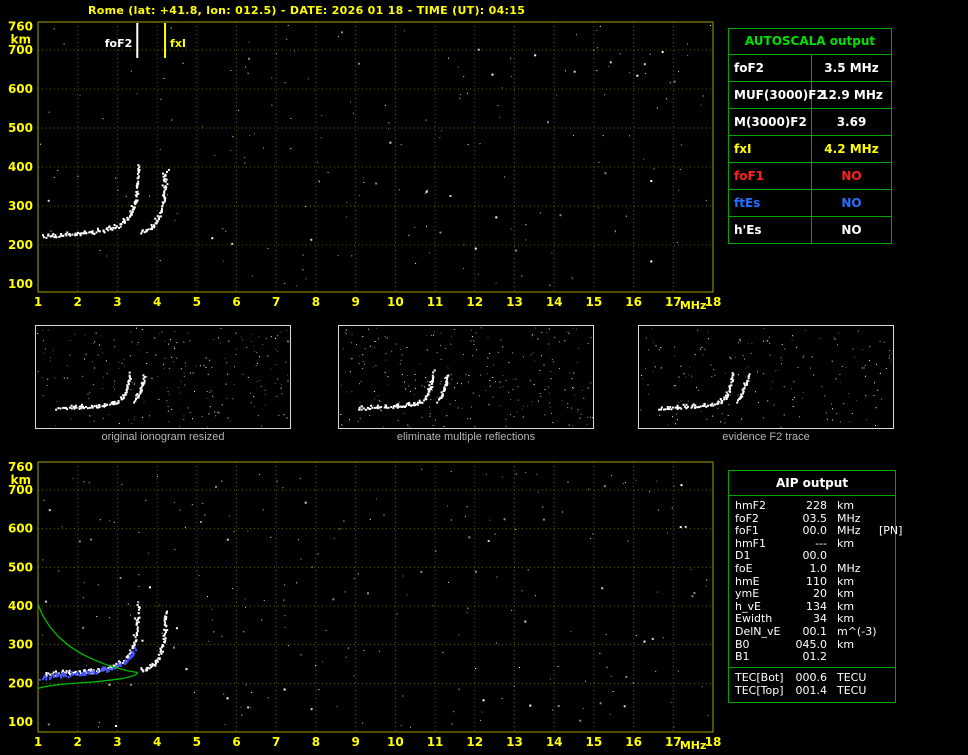 The image size is (968, 755). I want to click on param-label: foF2, so click(770, 68).